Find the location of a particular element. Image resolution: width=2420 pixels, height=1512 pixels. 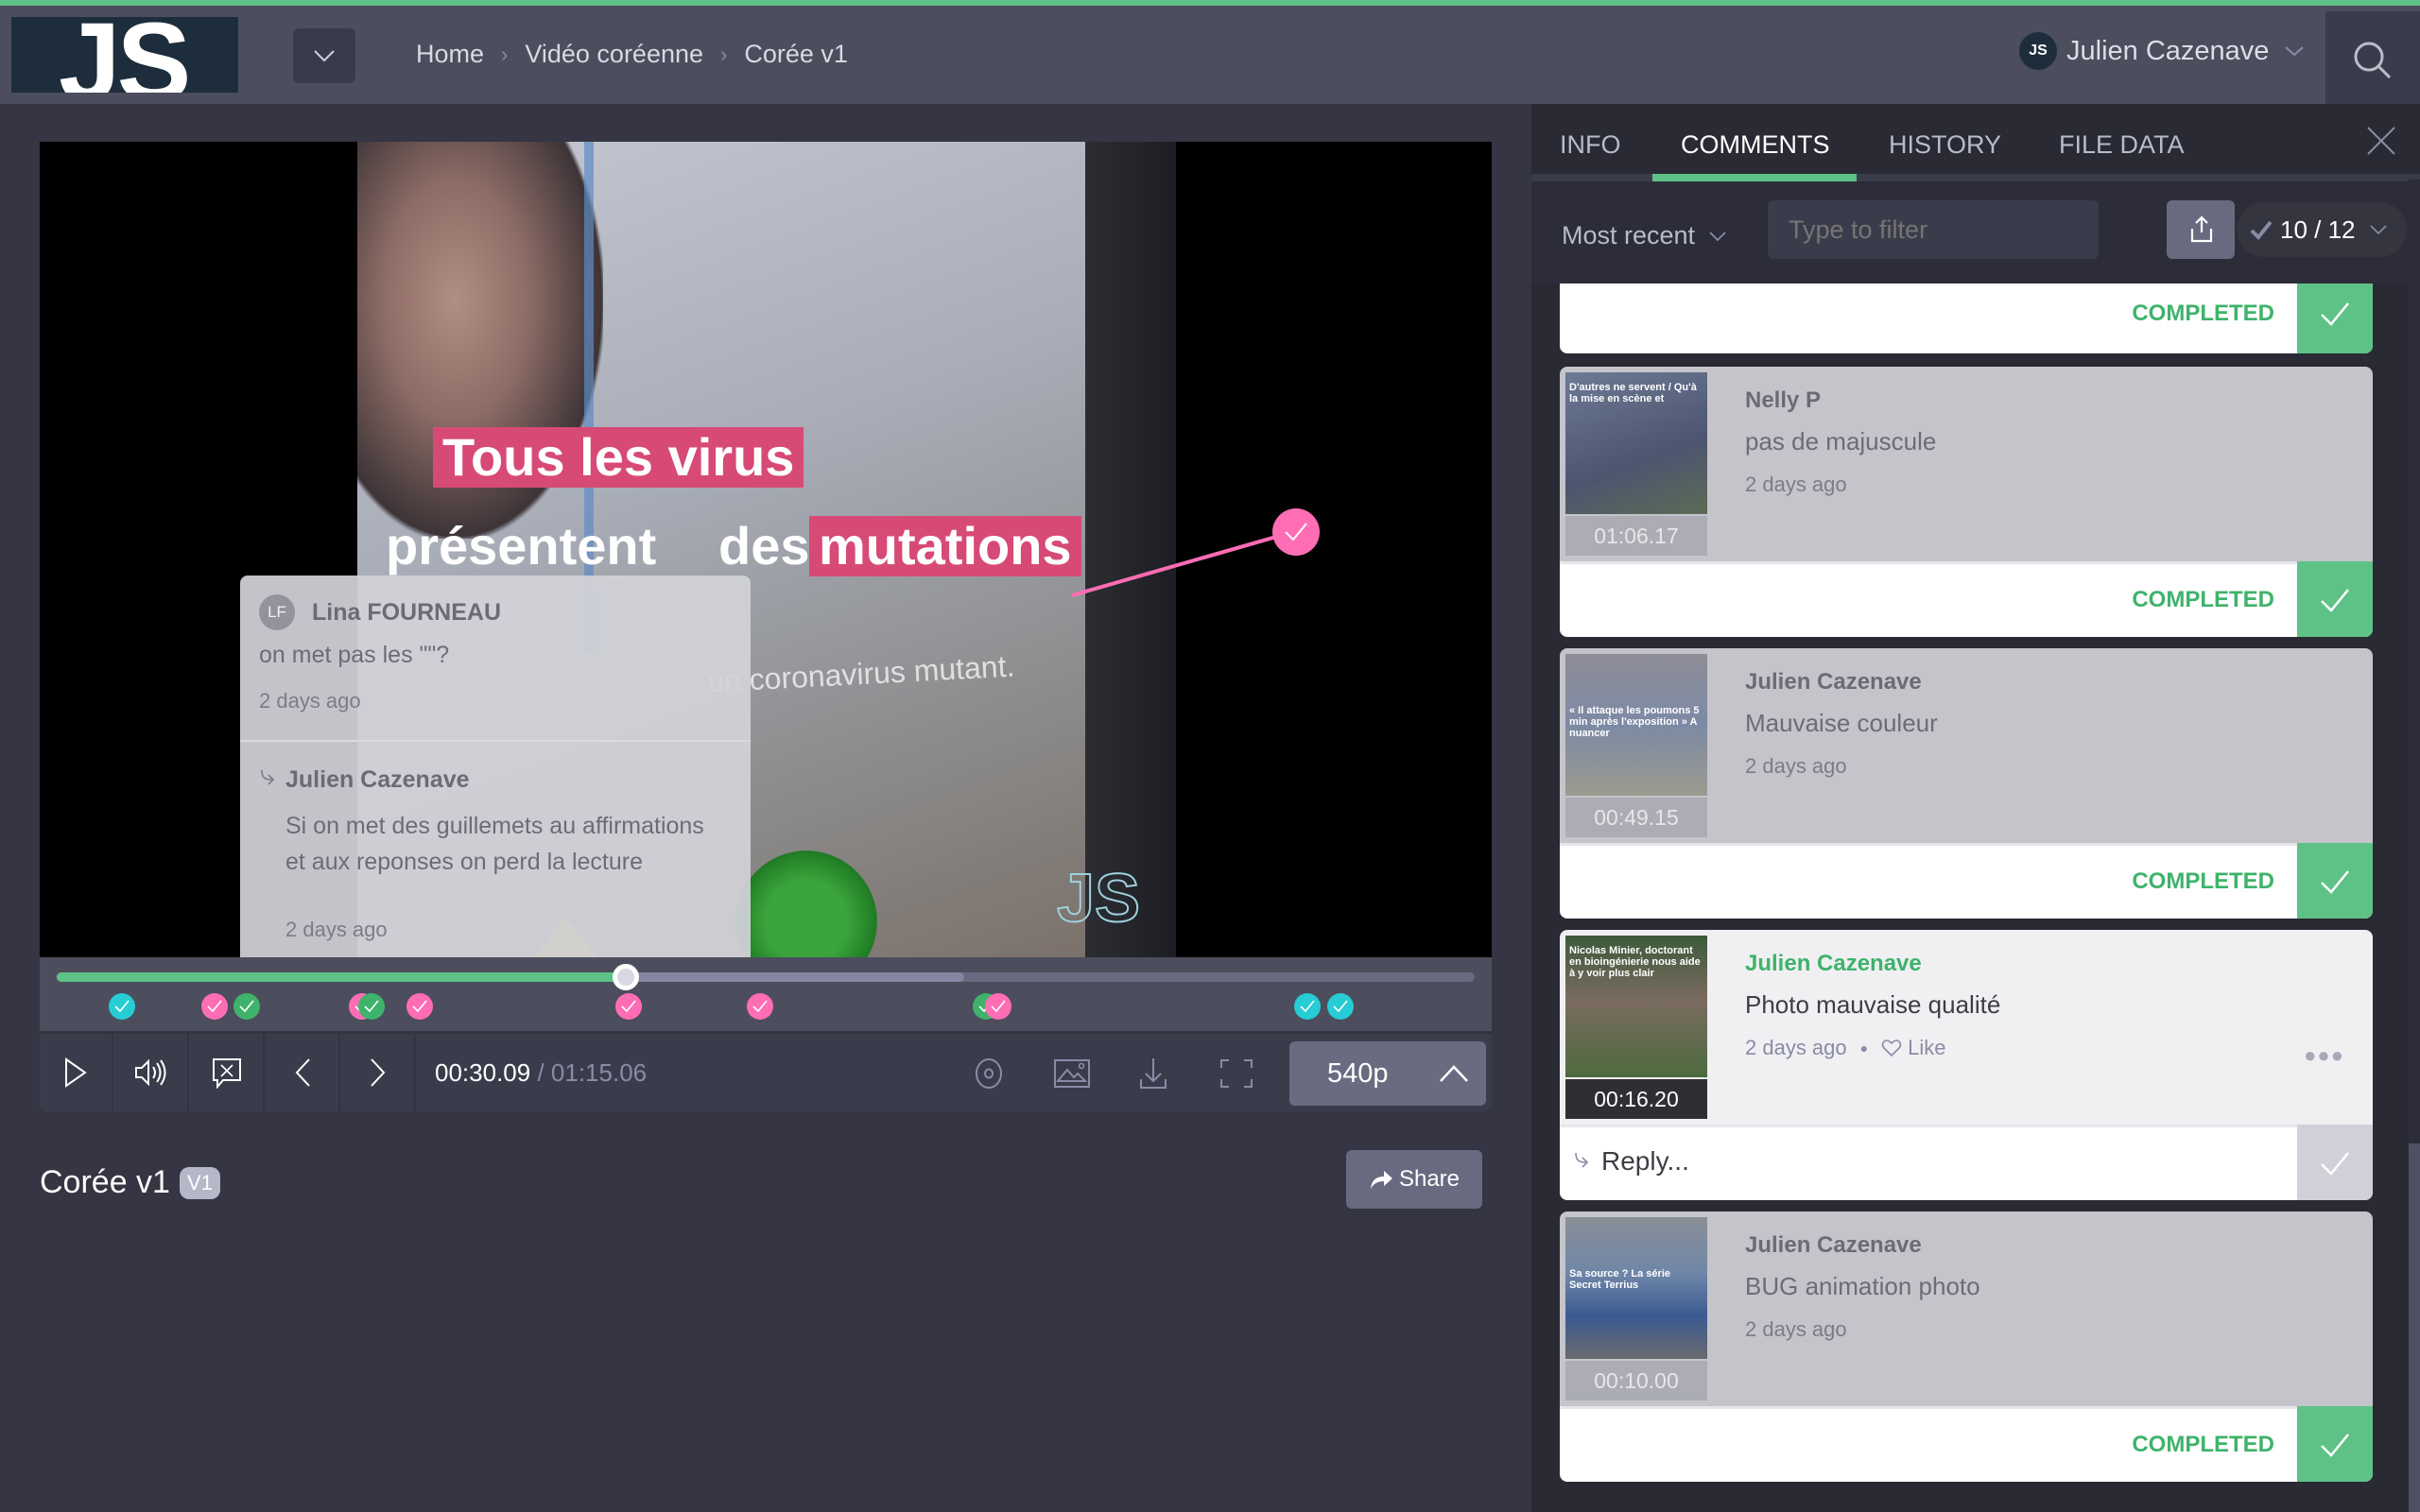

comment-text: Photo mauvaise qualité is located at coordinates (1873, 1004).